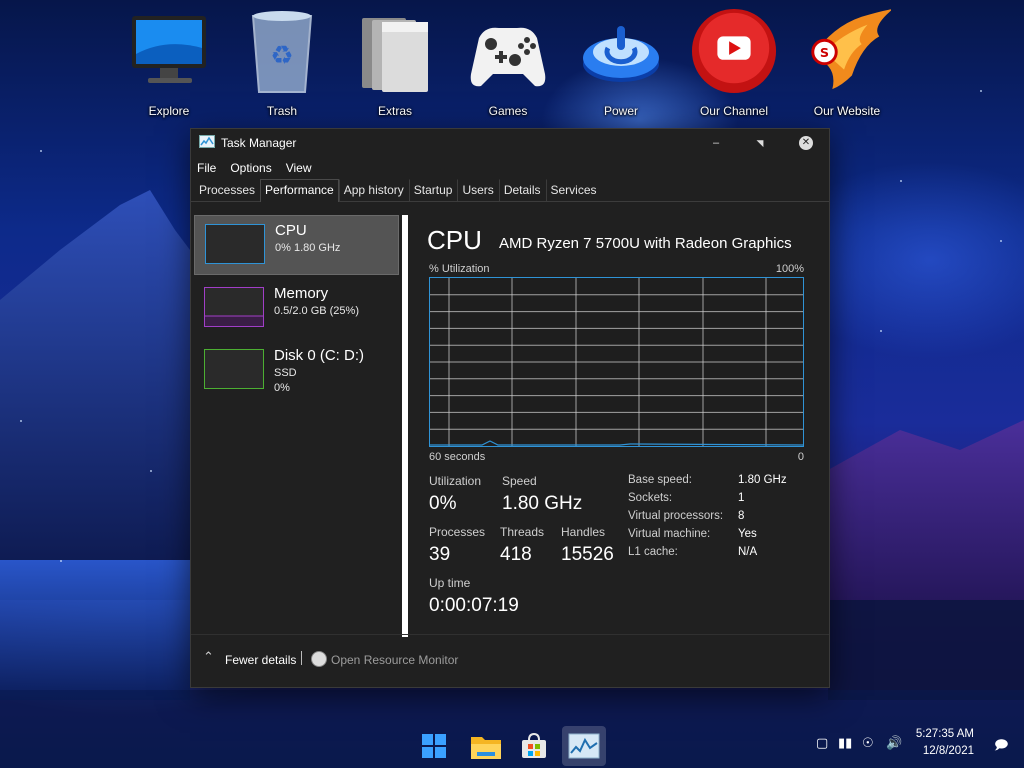  What do you see at coordinates (734, 111) in the screenshot?
I see `desktop-icon-label: Our Channel` at bounding box center [734, 111].